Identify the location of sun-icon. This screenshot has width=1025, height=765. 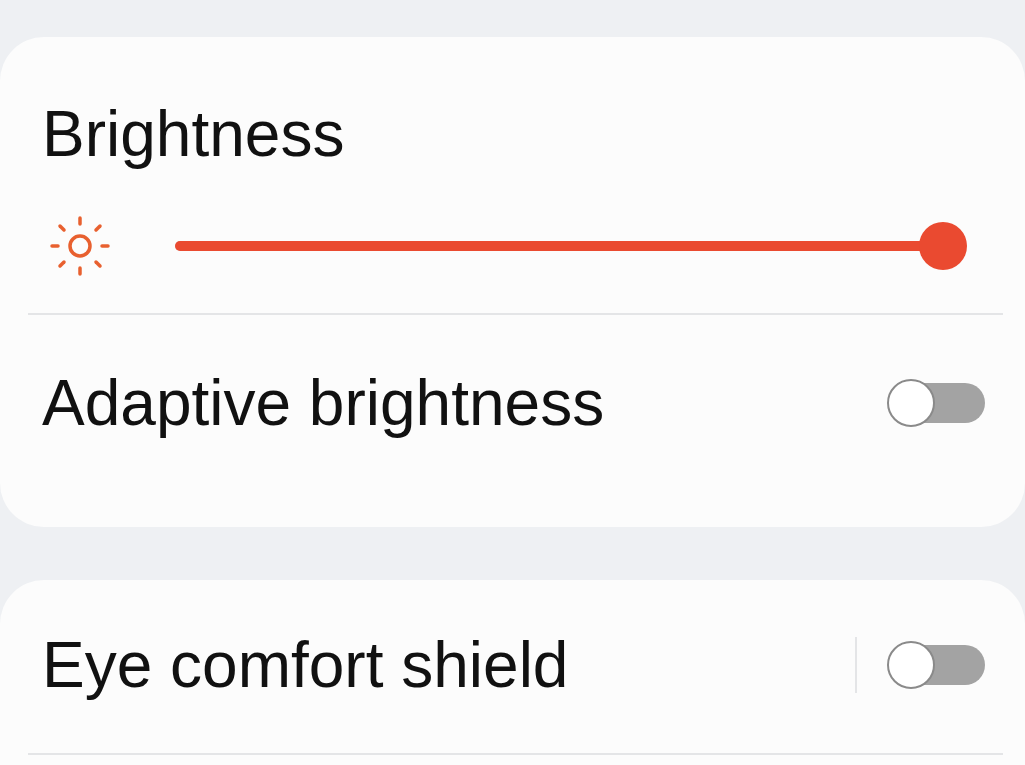
(80, 246).